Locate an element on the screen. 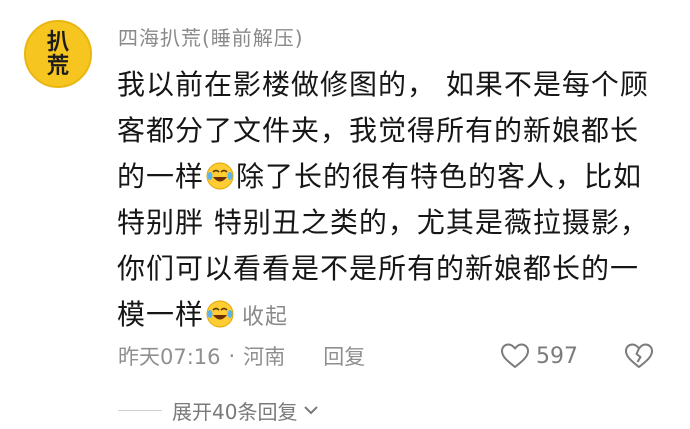  like-count: 597 is located at coordinates (557, 356).